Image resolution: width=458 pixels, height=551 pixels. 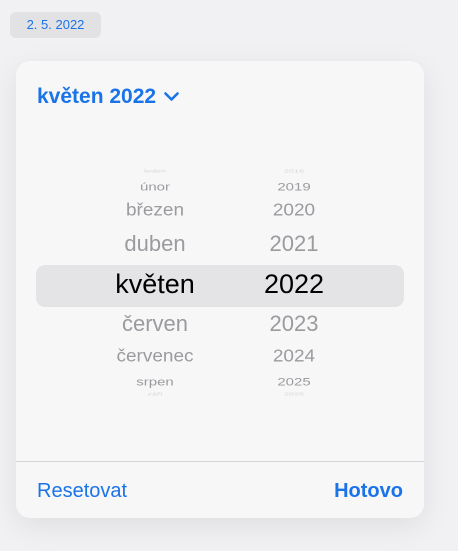 I want to click on done-button: Hotovo, so click(x=368, y=491).